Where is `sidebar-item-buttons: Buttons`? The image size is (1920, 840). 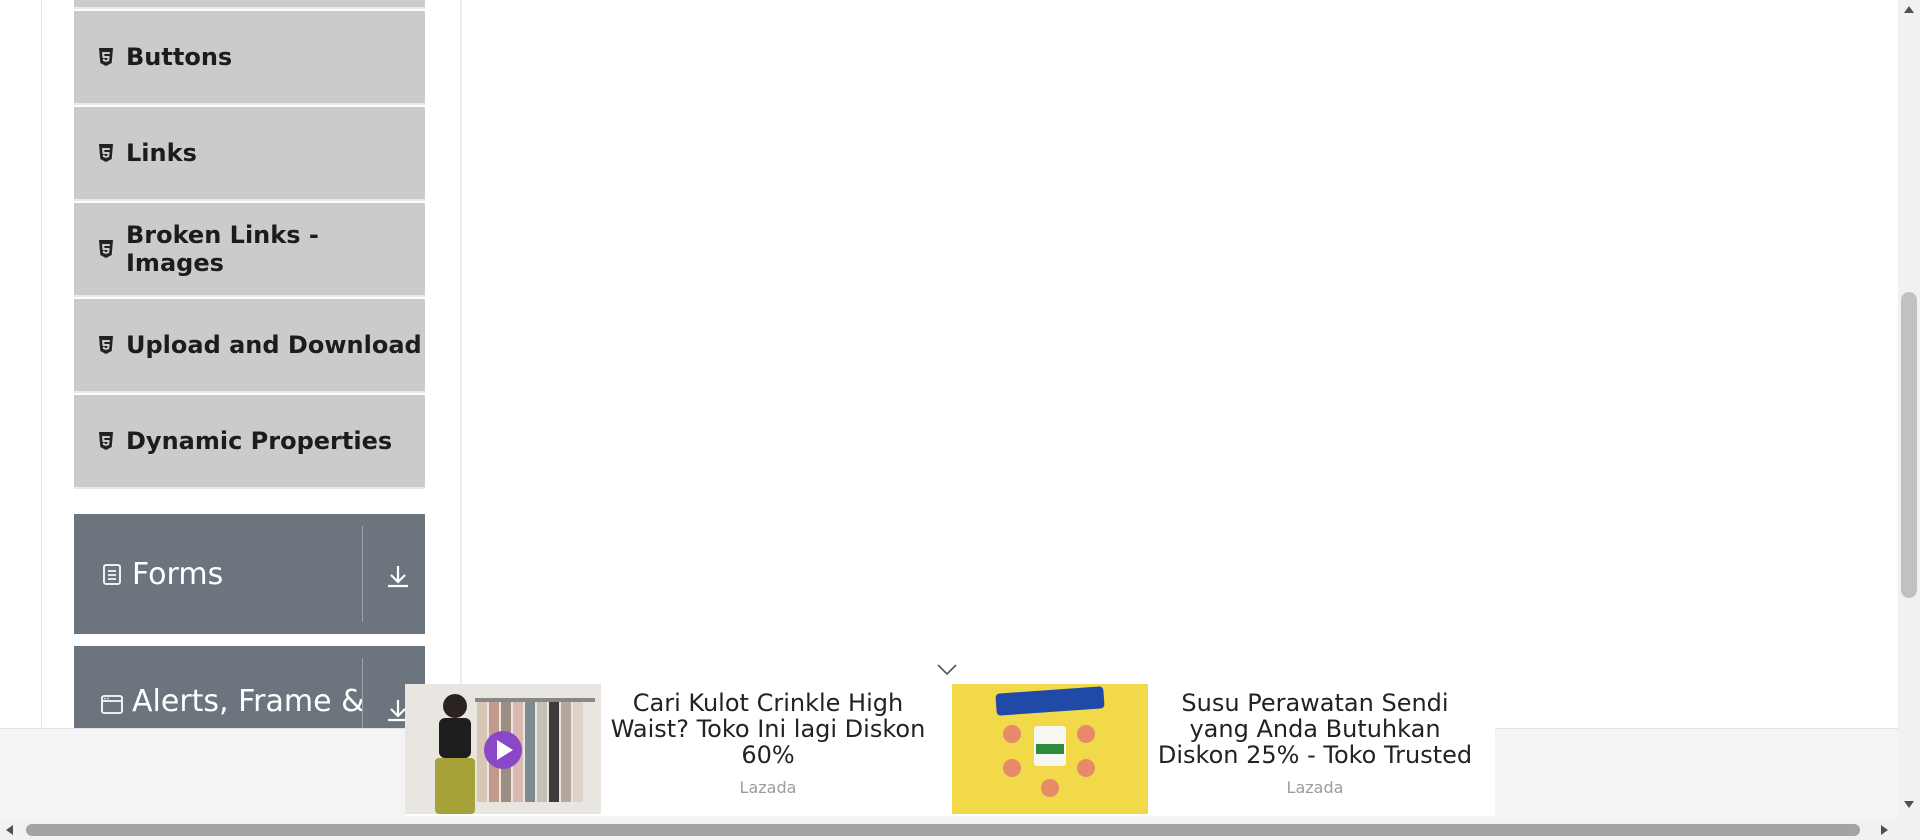 sidebar-item-buttons: Buttons is located at coordinates (249, 58).